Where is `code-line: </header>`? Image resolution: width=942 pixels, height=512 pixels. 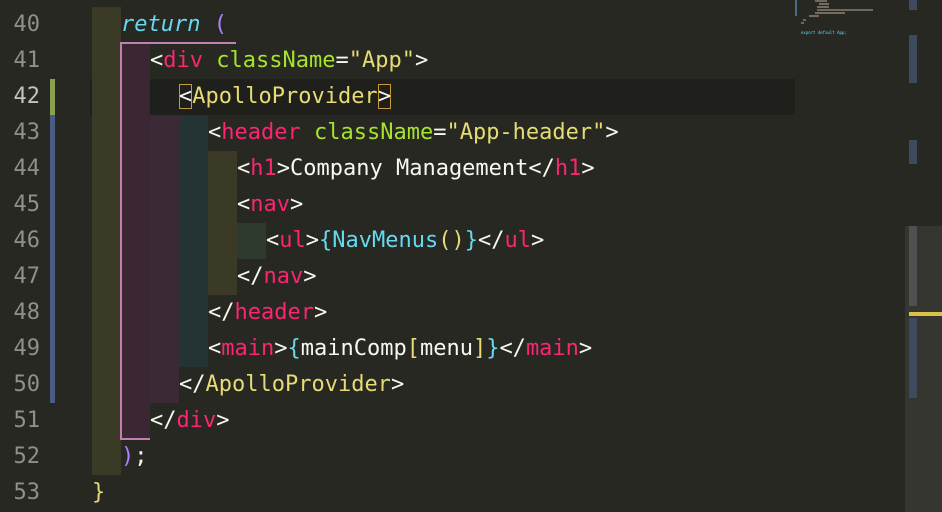 code-line: </header> is located at coordinates (267, 313).